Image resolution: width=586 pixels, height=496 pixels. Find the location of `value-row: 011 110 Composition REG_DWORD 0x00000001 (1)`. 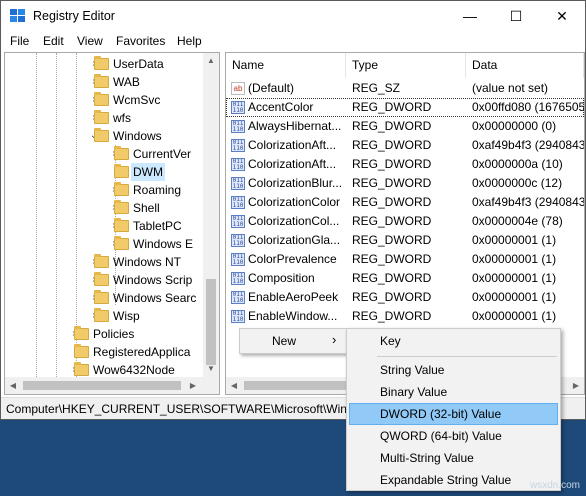

value-row: 011 110 Composition REG_DWORD 0x00000001 (1) is located at coordinates (405, 278).